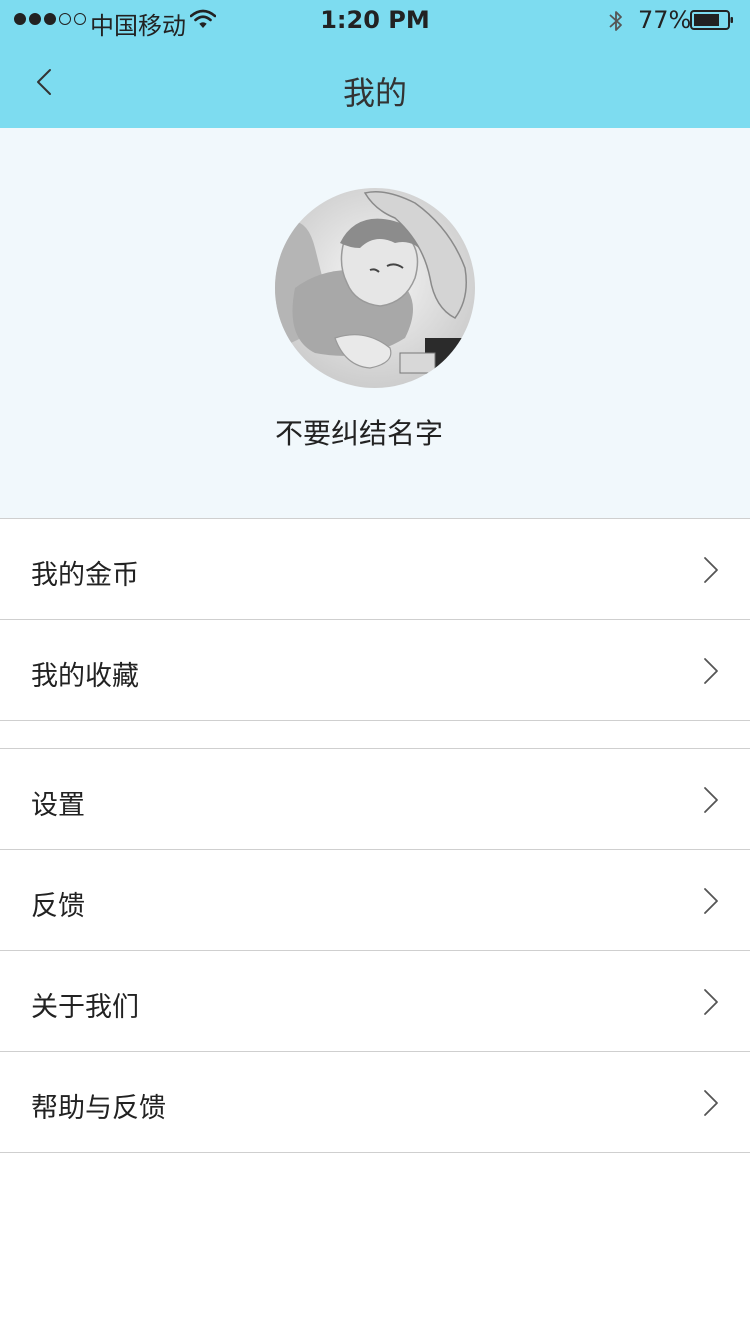 The image size is (750, 1334). Describe the element at coordinates (375, 20) in the screenshot. I see `status-bar: 中国移动 1:20 PM 77%` at that location.